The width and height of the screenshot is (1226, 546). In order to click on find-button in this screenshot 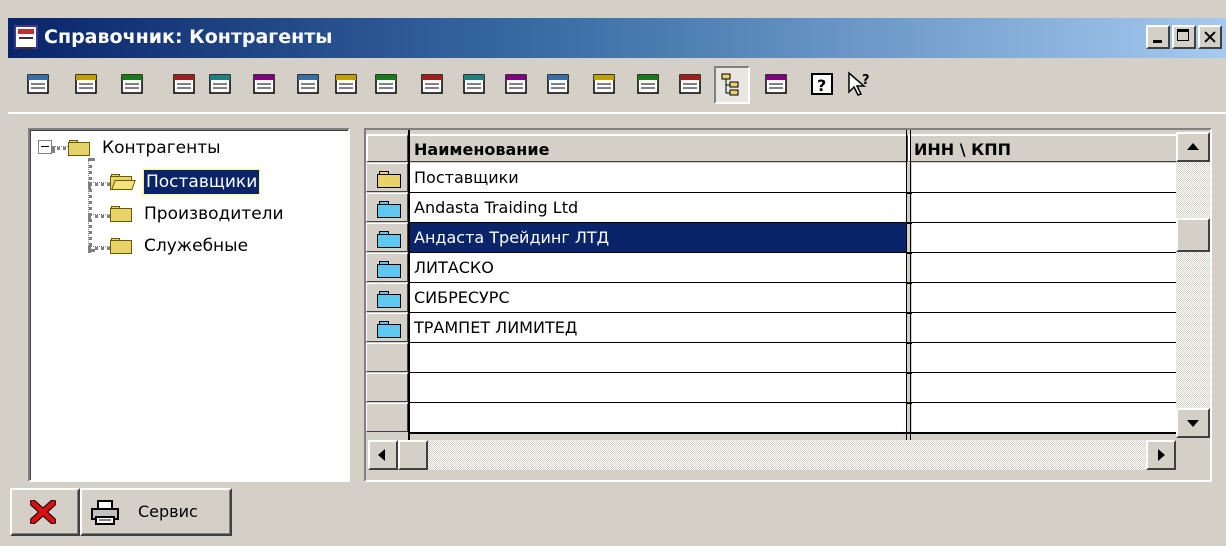, I will do `click(184, 84)`.